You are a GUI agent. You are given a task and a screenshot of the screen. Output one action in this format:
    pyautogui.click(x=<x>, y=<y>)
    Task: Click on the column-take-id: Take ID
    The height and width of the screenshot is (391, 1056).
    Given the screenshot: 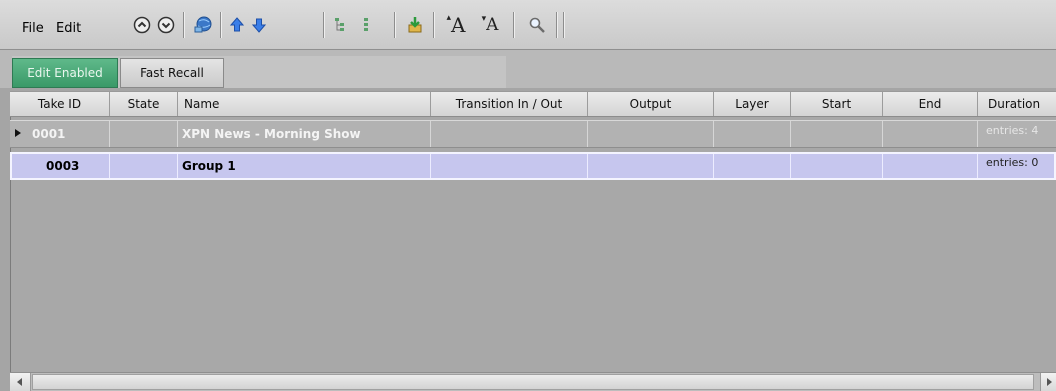 What is the action you would take?
    pyautogui.click(x=60, y=104)
    